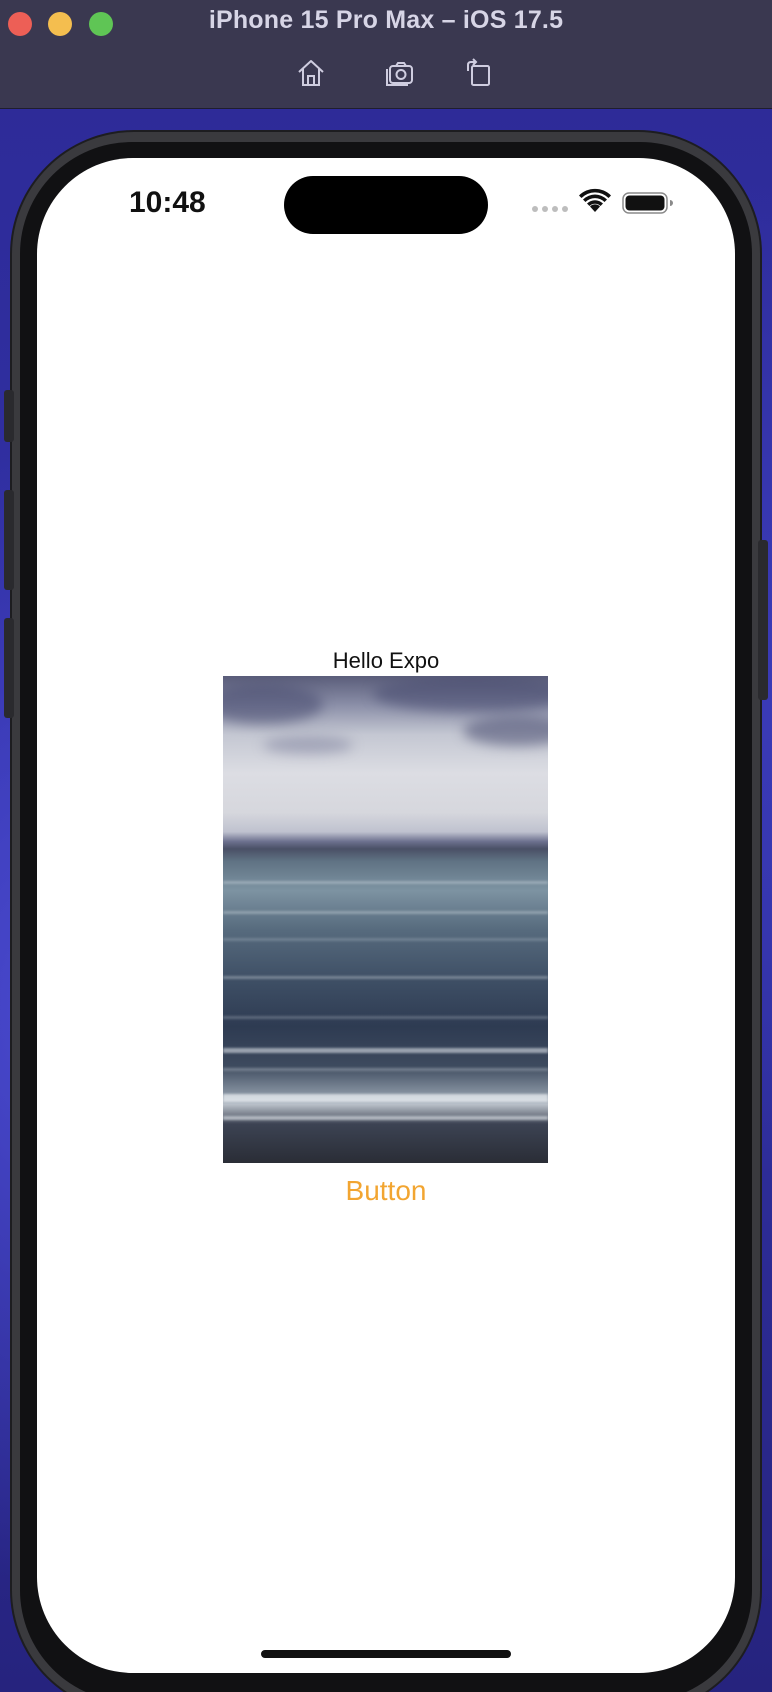  I want to click on dynamic-island, so click(386, 205).